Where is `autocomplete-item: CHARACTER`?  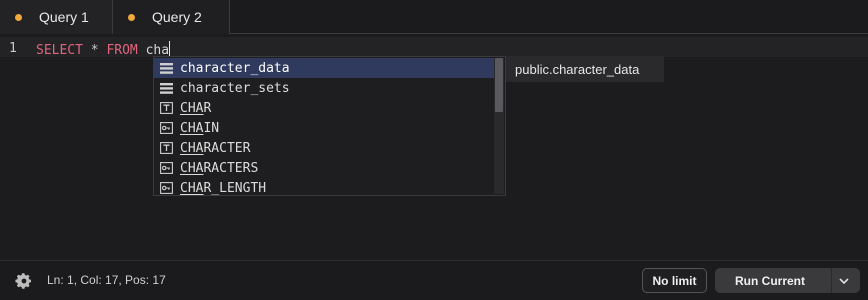 autocomplete-item: CHARACTER is located at coordinates (324, 148).